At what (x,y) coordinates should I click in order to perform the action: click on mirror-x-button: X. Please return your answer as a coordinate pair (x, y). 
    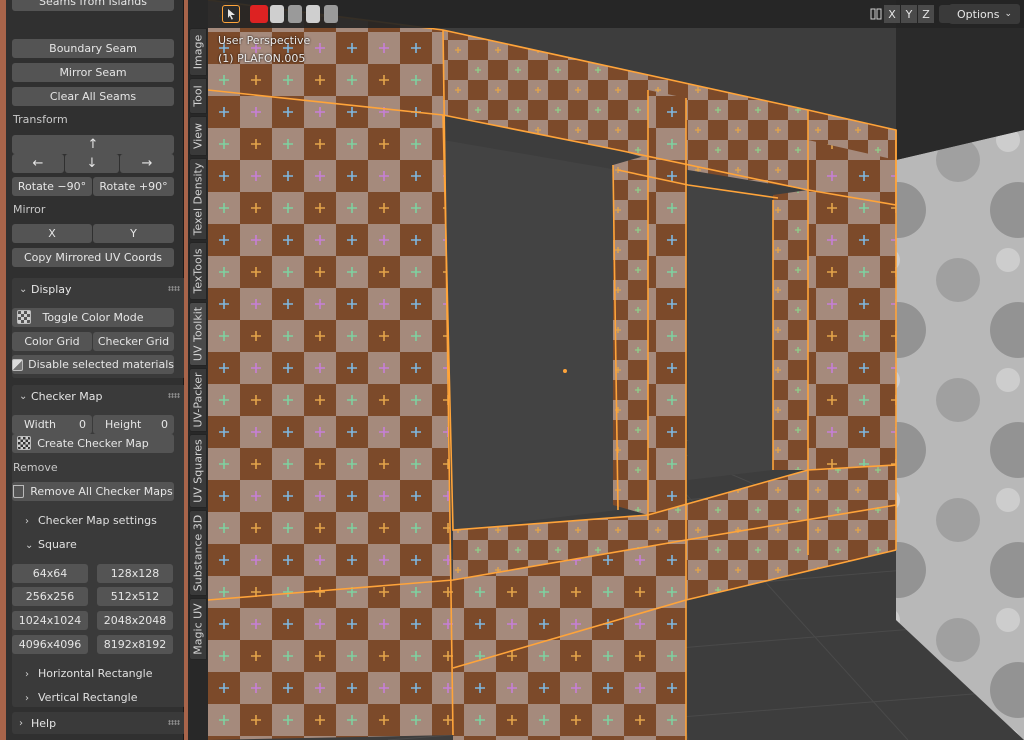
    Looking at the image, I should click on (52, 233).